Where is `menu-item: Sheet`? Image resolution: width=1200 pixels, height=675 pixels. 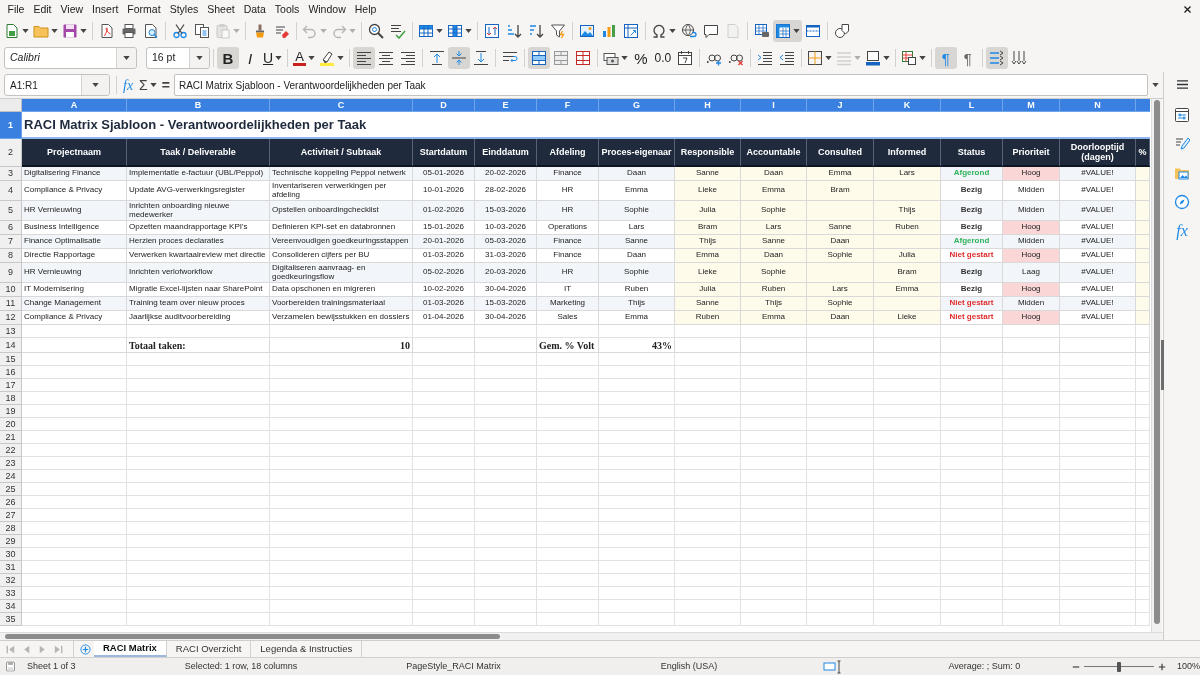
menu-item: Sheet is located at coordinates (221, 9).